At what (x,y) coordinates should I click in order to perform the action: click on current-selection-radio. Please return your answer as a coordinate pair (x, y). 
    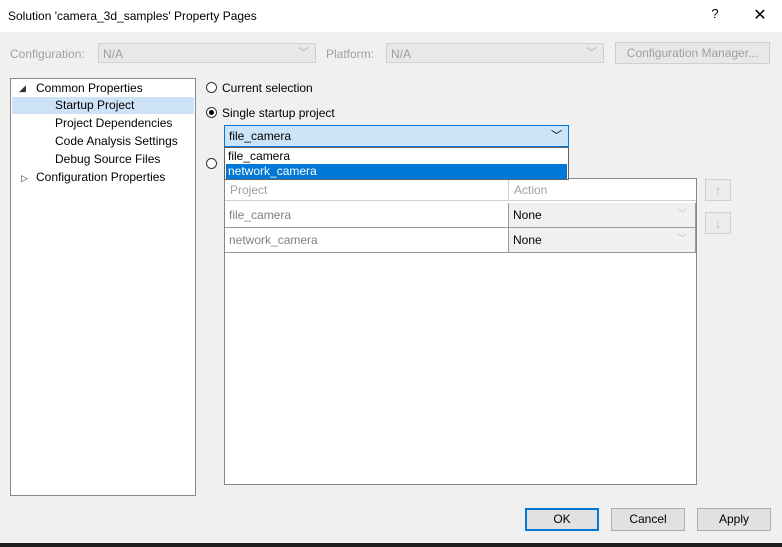
    Looking at the image, I should click on (211, 87).